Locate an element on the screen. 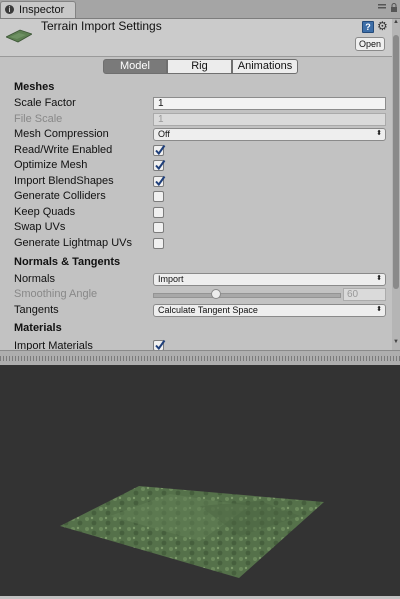 The image size is (400, 599). read-write-checkbox is located at coordinates (159, 150).